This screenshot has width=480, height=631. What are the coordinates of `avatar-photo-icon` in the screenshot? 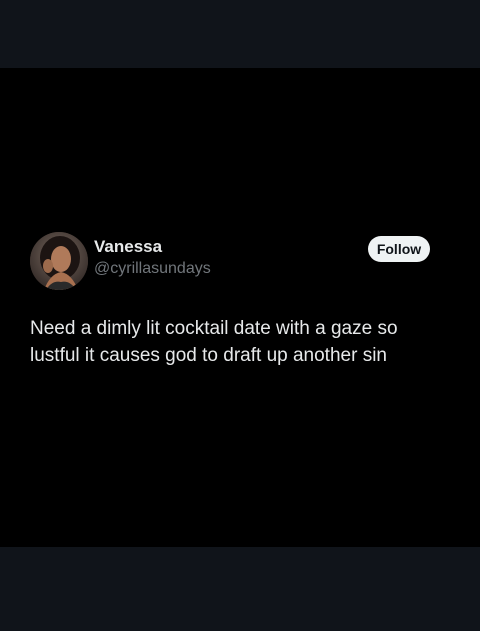 It's located at (59, 261).